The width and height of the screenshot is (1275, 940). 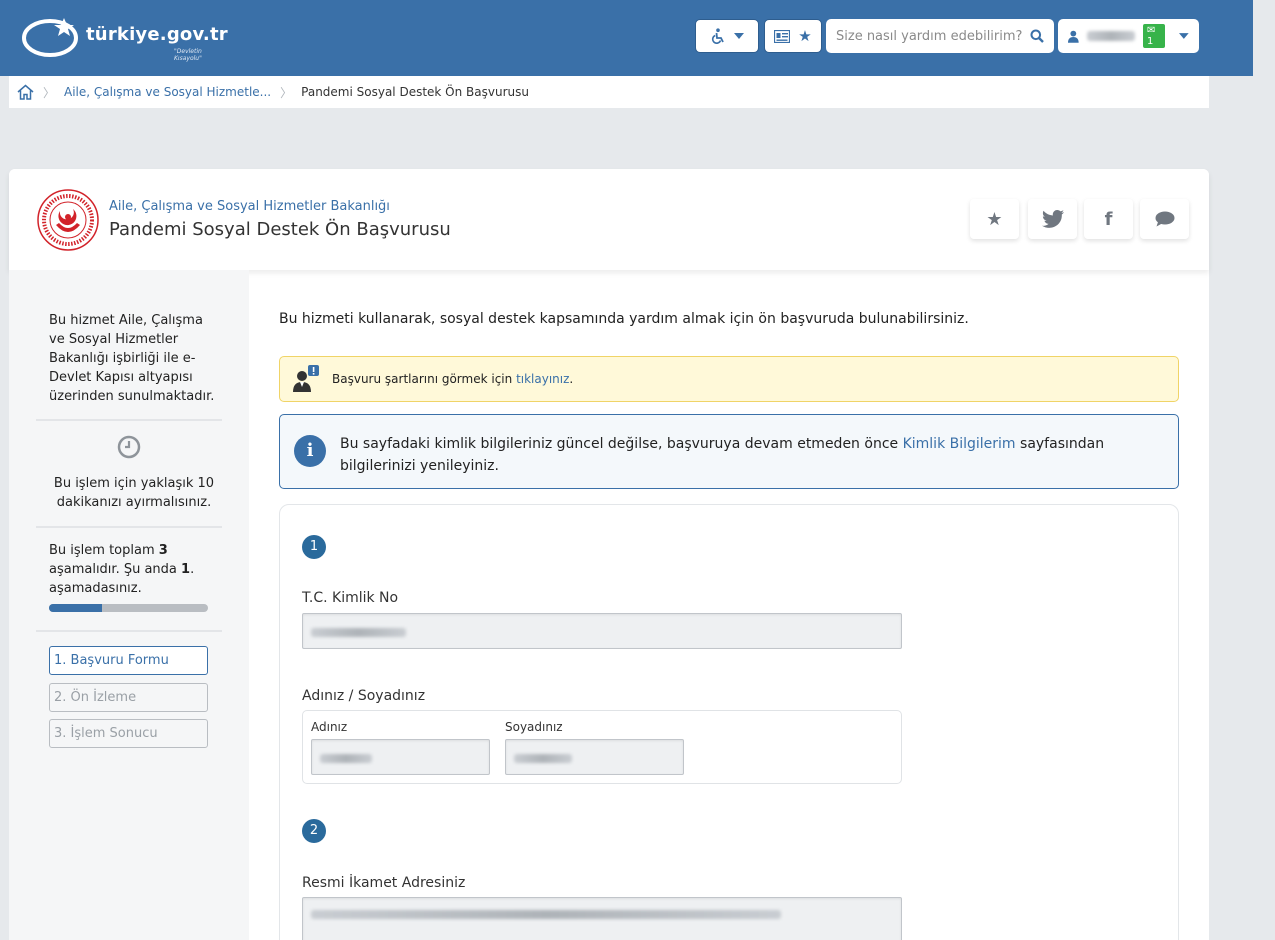 I want to click on ministry-emblem-icon, so click(x=68, y=220).